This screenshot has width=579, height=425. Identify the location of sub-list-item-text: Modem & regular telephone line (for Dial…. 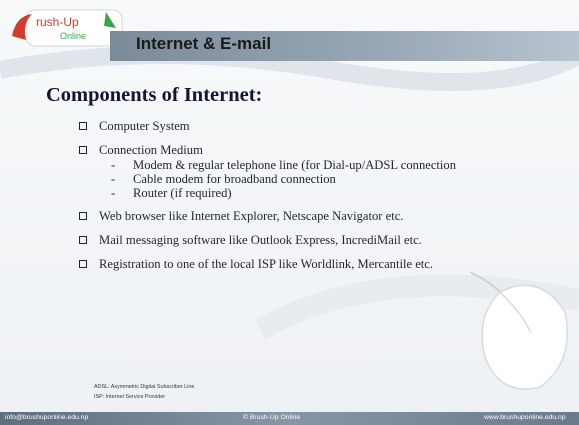
(295, 165).